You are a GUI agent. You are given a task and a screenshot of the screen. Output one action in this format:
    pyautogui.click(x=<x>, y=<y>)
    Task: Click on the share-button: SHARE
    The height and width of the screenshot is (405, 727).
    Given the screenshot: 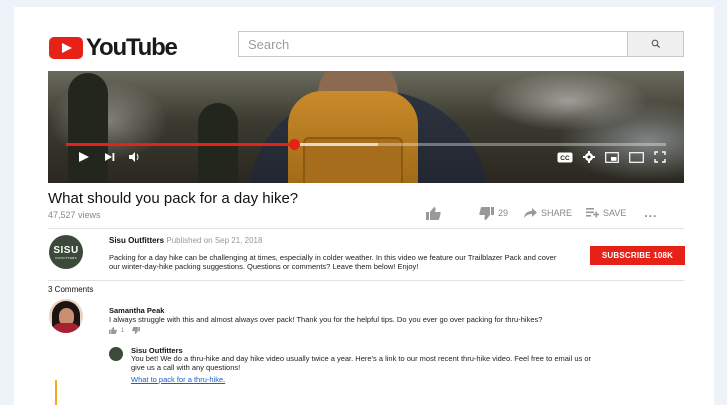 What is the action you would take?
    pyautogui.click(x=548, y=213)
    